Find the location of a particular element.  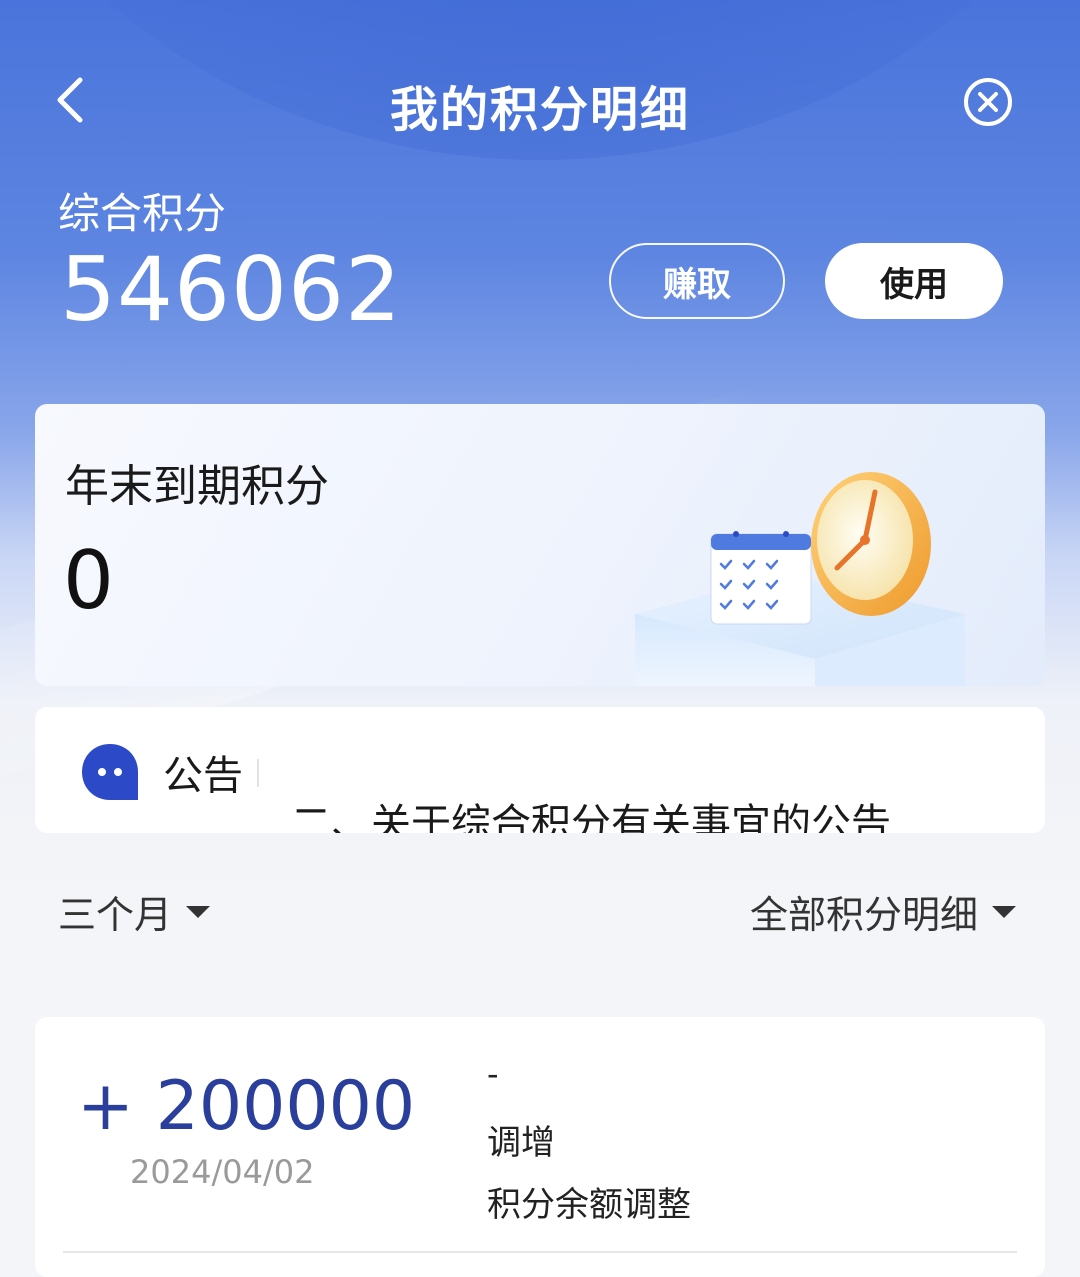

record-divider is located at coordinates (540, 1252).